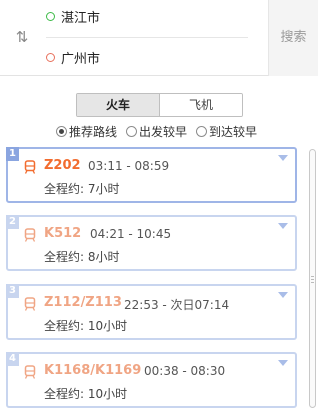 Image resolution: width=320 pixels, height=410 pixels. Describe the element at coordinates (132, 131) in the screenshot. I see `radio-early-departure` at that location.